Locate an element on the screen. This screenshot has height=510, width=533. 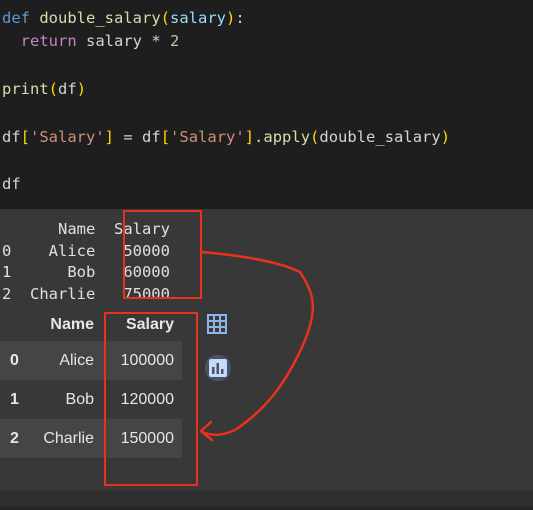
row-index: 2 is located at coordinates (14, 438).